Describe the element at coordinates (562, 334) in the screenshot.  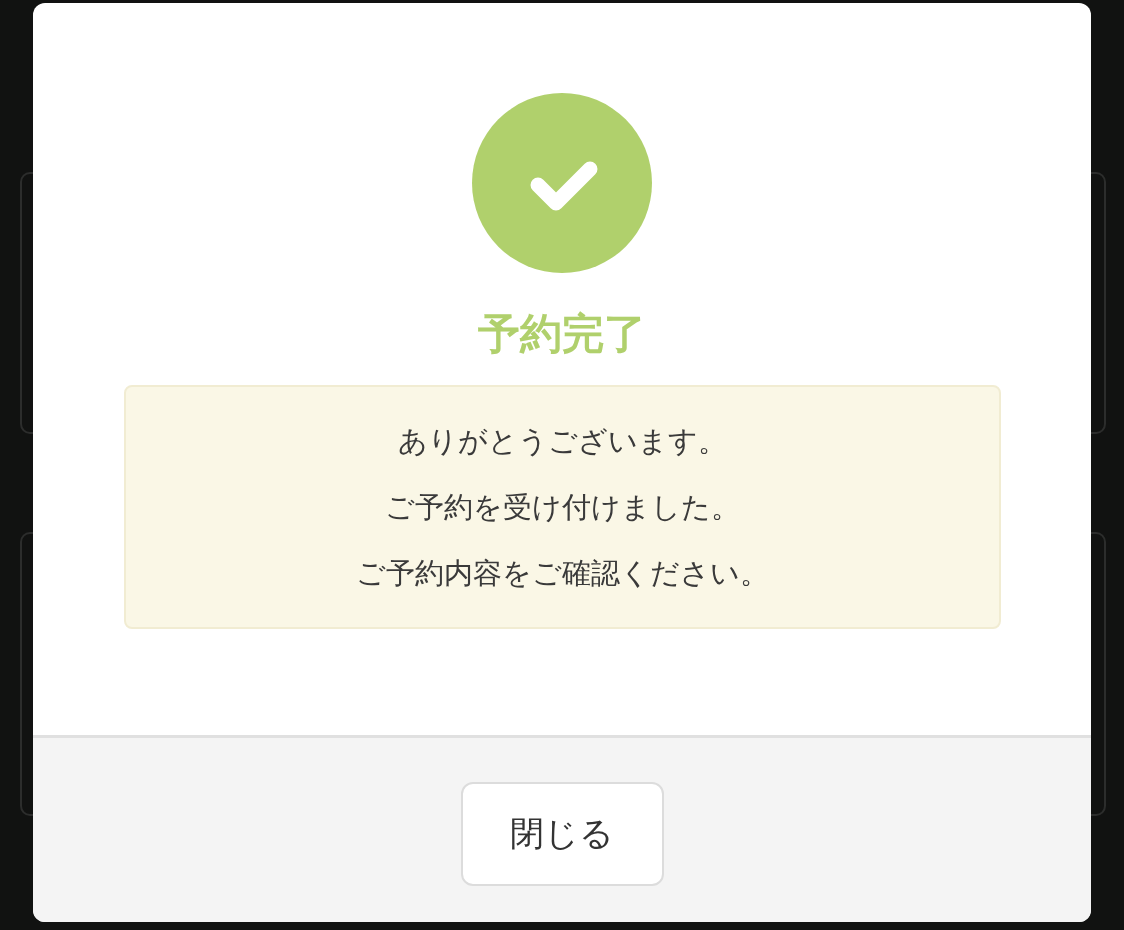
I see `dialog-title: 予約完了` at that location.